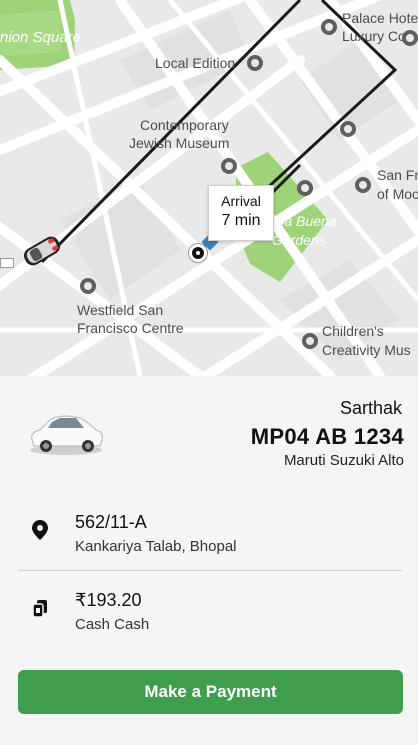 This screenshot has width=418, height=745. Describe the element at coordinates (88, 286) in the screenshot. I see `shopping-poi-icon` at that location.